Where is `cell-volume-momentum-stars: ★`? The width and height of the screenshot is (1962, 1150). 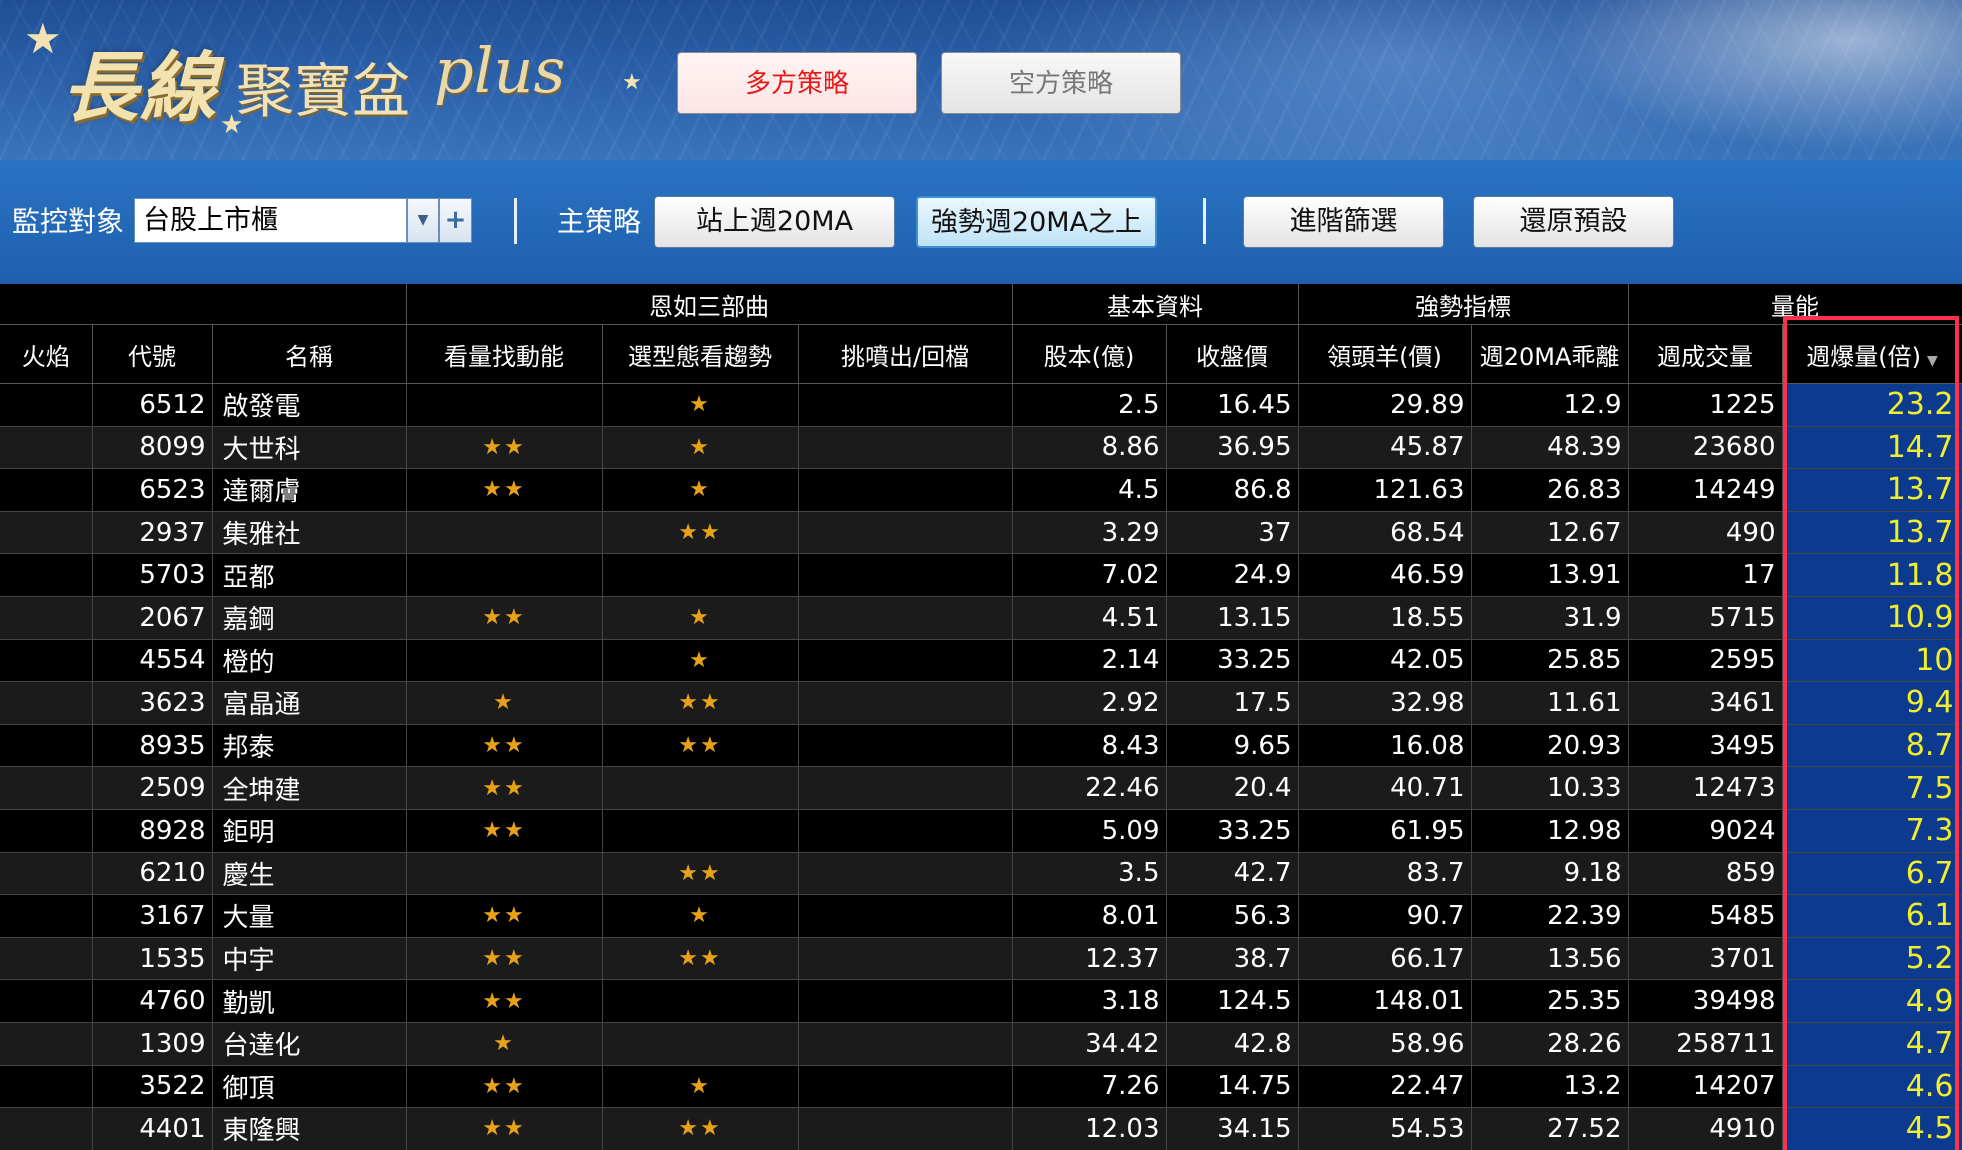 cell-volume-momentum-stars: ★ is located at coordinates (504, 1044).